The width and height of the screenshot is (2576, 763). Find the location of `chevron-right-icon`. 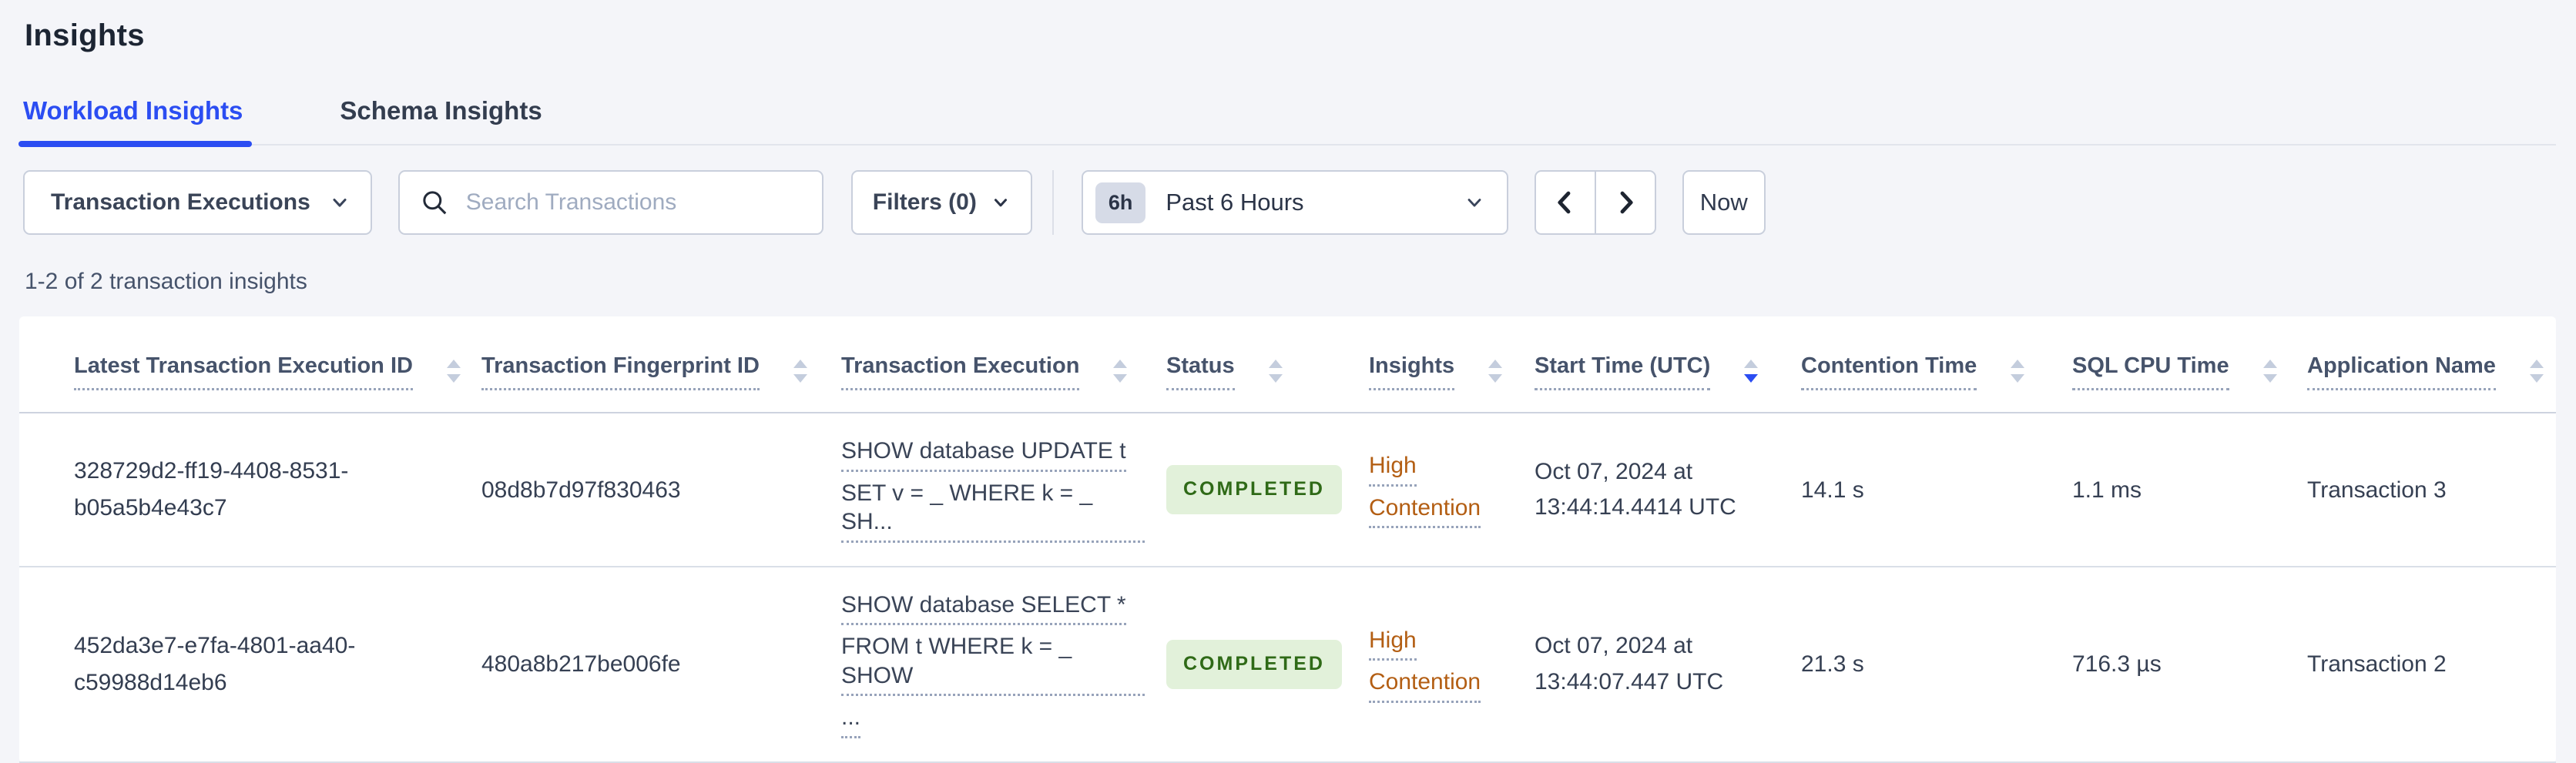

chevron-right-icon is located at coordinates (1626, 202).